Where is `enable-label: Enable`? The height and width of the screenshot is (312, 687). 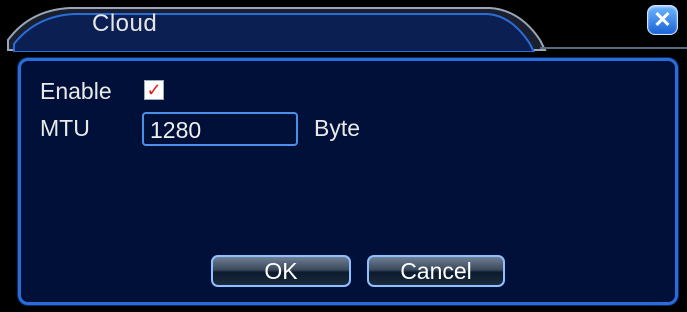
enable-label: Enable is located at coordinates (76, 91).